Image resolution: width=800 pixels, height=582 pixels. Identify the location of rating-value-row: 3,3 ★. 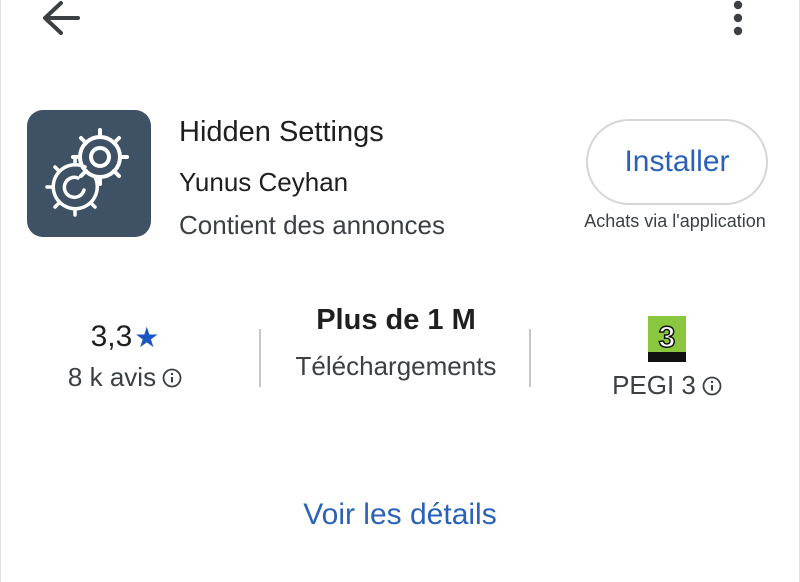
(125, 337).